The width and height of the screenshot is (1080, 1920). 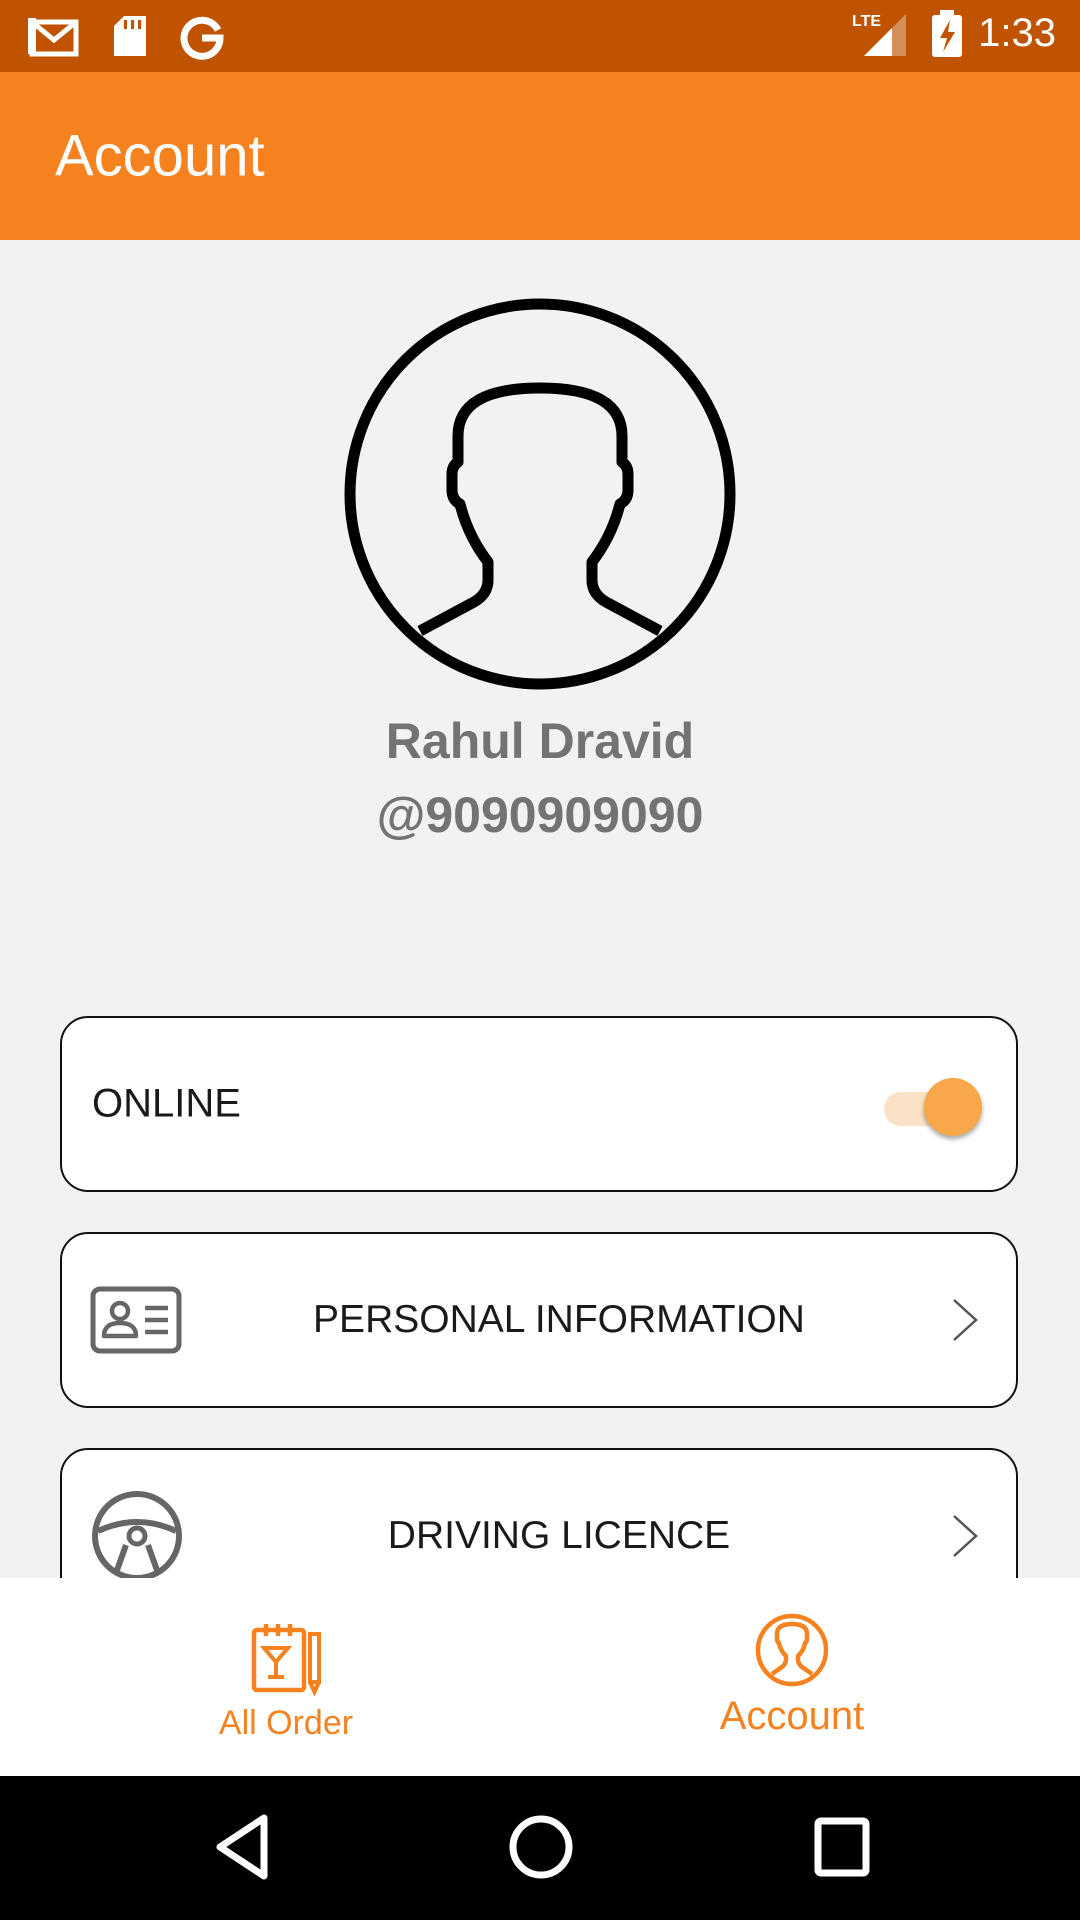 What do you see at coordinates (540, 156) in the screenshot?
I see `app-bar: Account` at bounding box center [540, 156].